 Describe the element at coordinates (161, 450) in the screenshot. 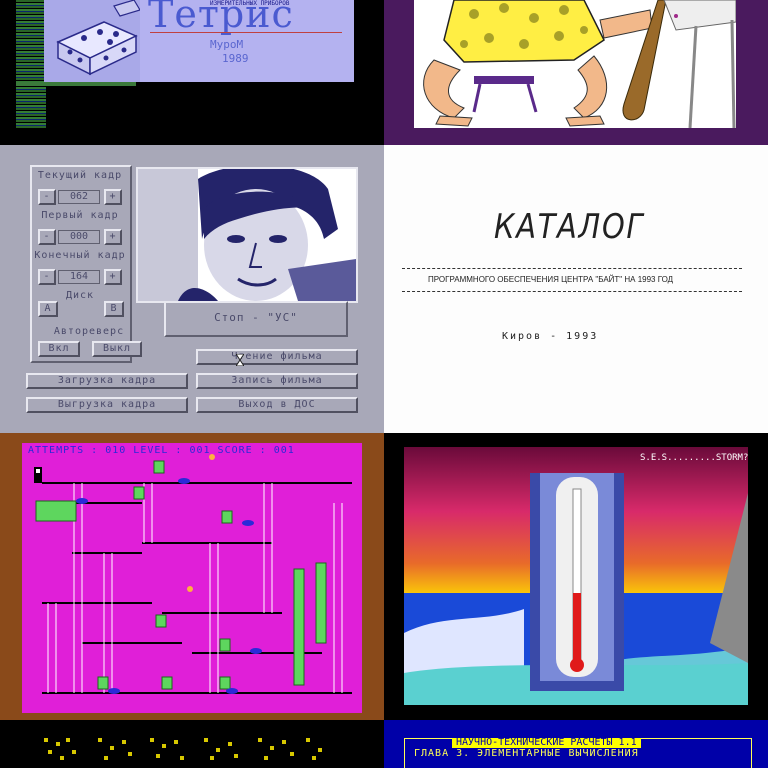

I see `game-hud: ATTEMPTS : 010 LEVEL : 001 SCORE : 001` at that location.